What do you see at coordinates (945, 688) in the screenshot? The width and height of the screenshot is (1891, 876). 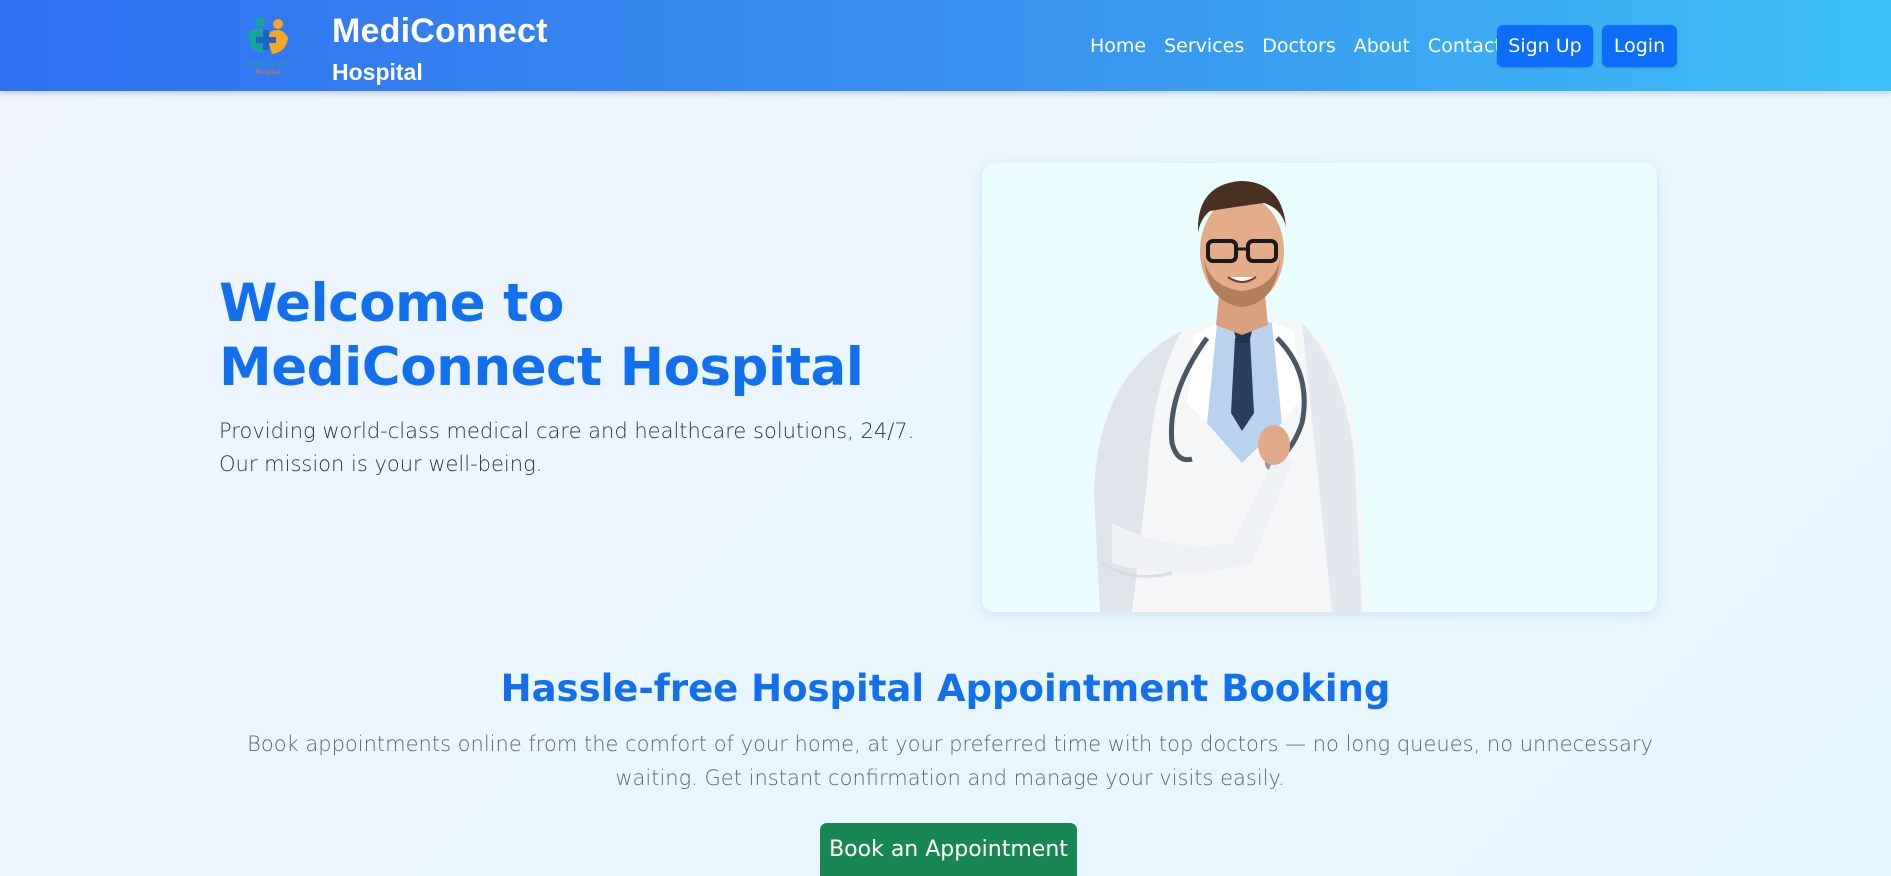 I see `booking-title: Hassle-free Hospital Appointment Booking` at bounding box center [945, 688].